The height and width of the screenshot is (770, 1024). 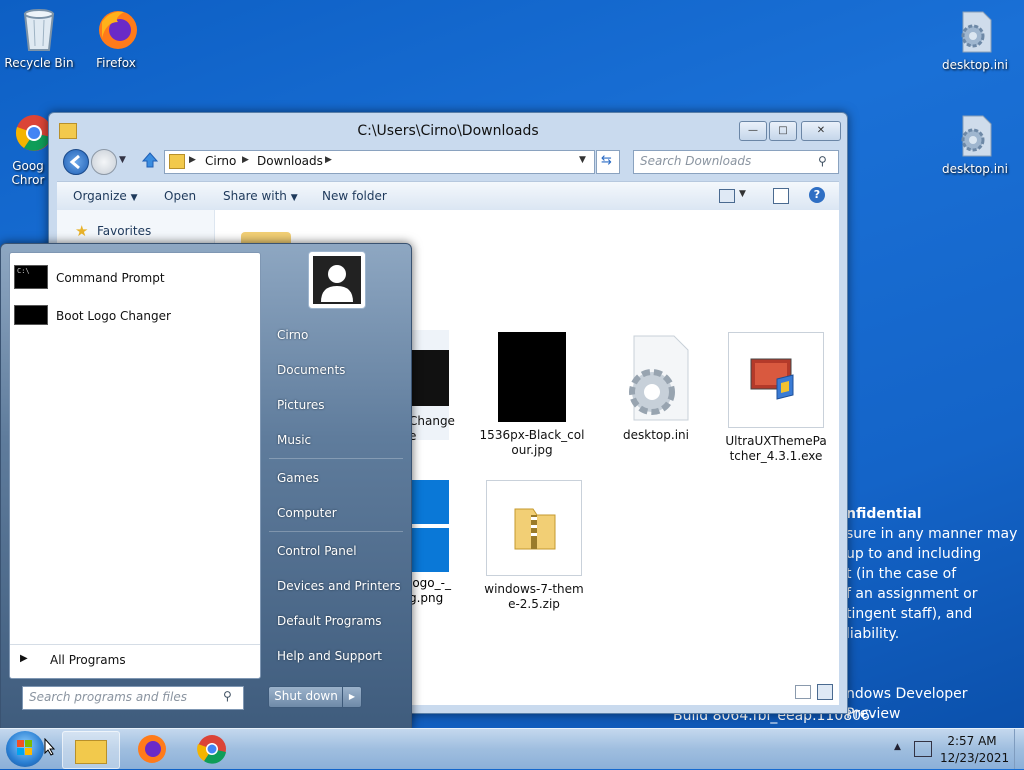 What do you see at coordinates (220, 161) in the screenshot?
I see `breadcrumb-item: Cirno` at bounding box center [220, 161].